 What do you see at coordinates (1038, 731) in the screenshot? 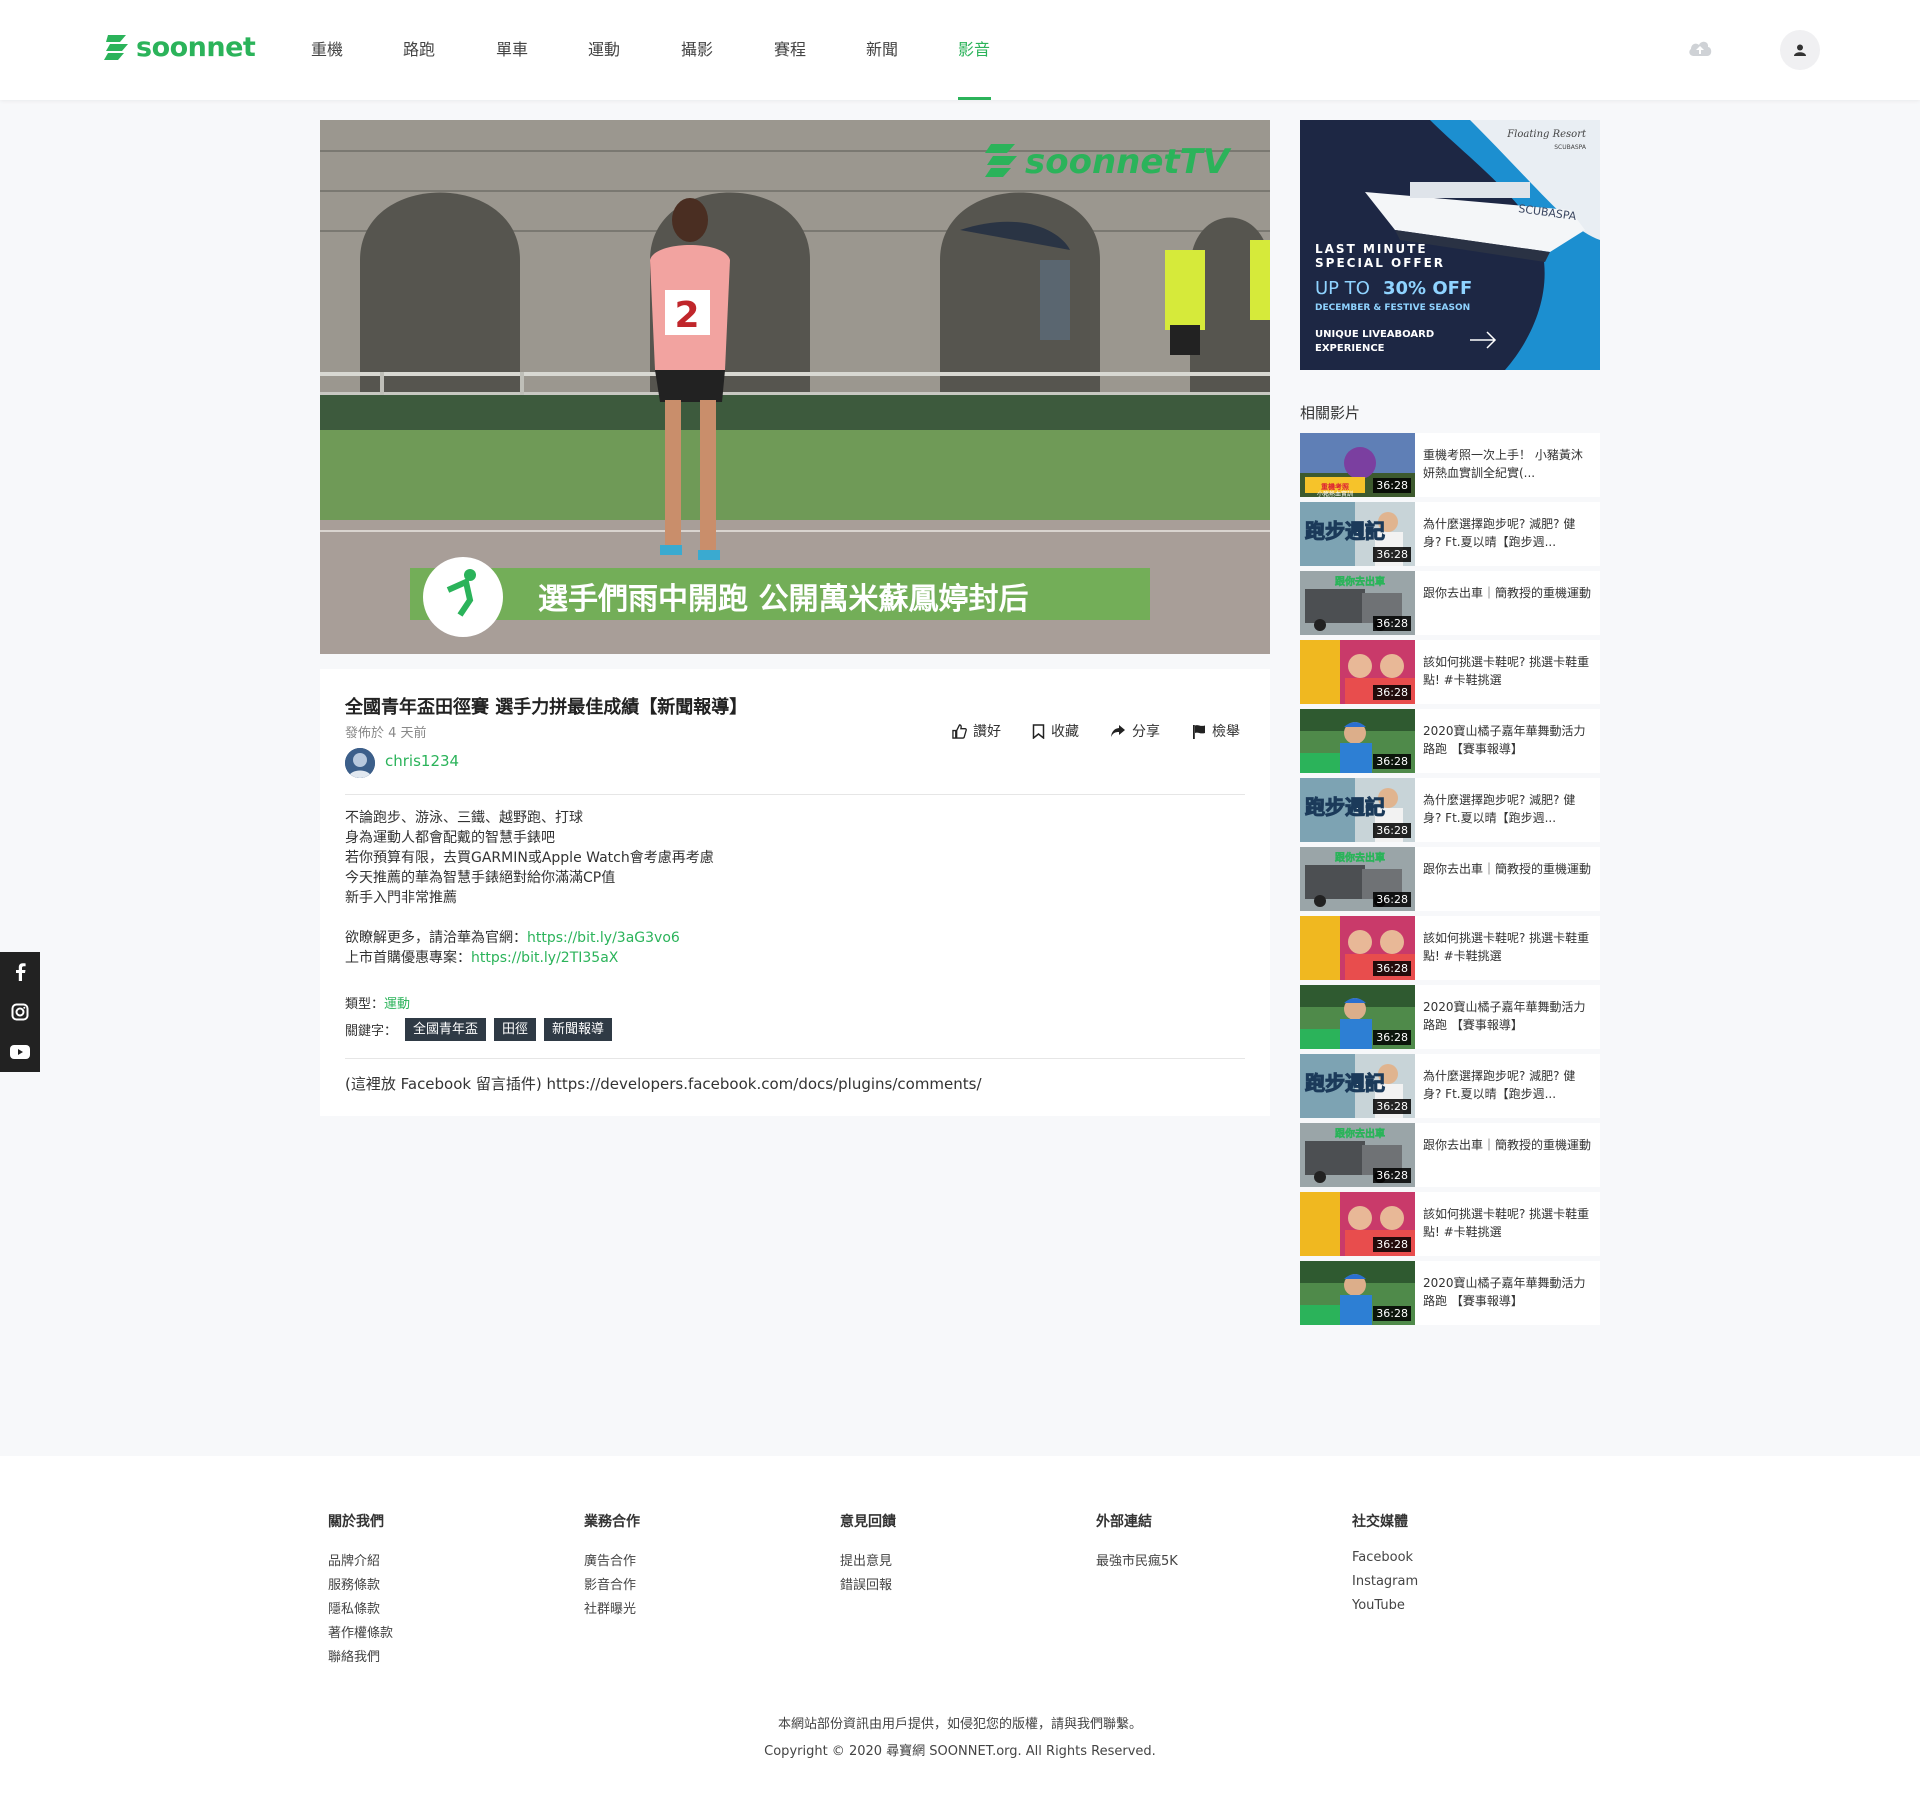
I see `bookmark-icon` at bounding box center [1038, 731].